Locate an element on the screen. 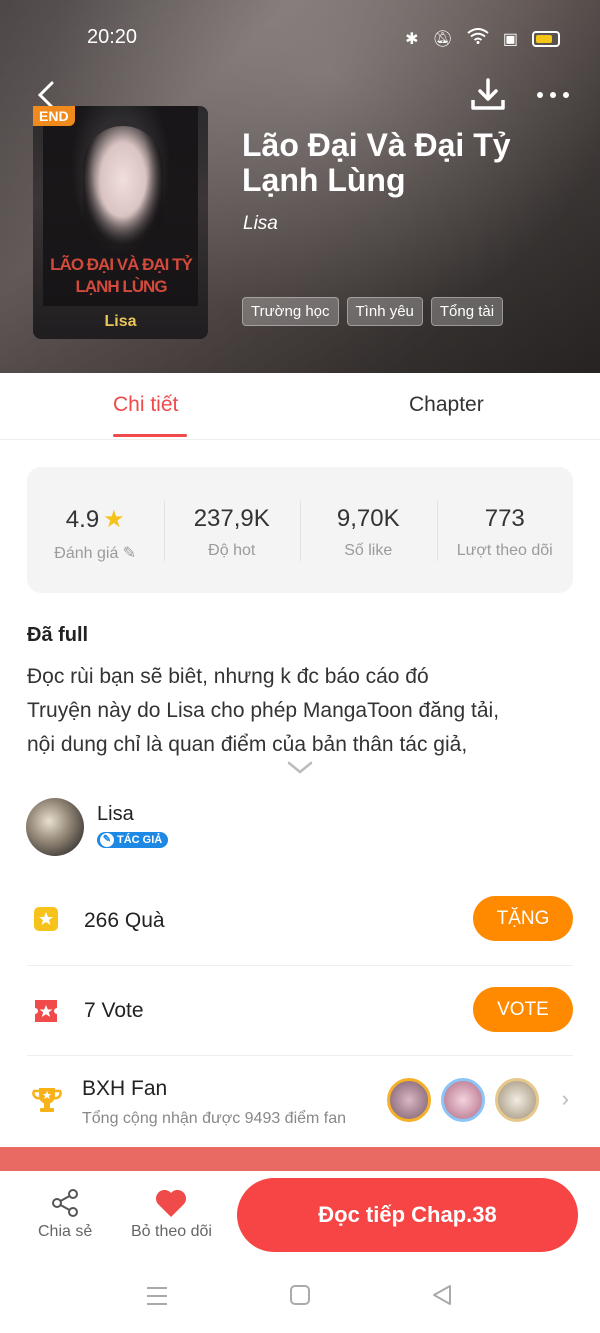 The width and height of the screenshot is (600, 1333). hot-label: Độ hot is located at coordinates (232, 550).